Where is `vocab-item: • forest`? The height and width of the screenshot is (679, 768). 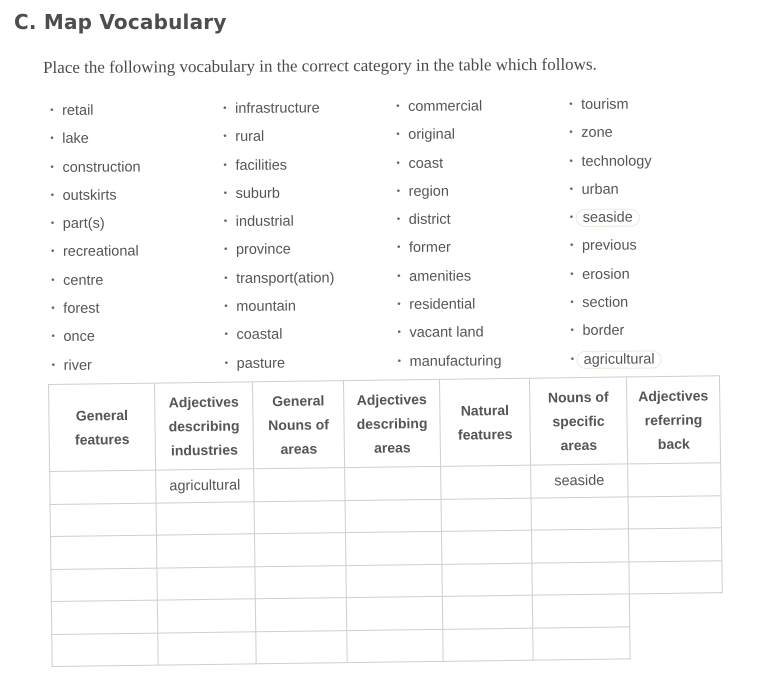
vocab-item: • forest is located at coordinates (96, 312).